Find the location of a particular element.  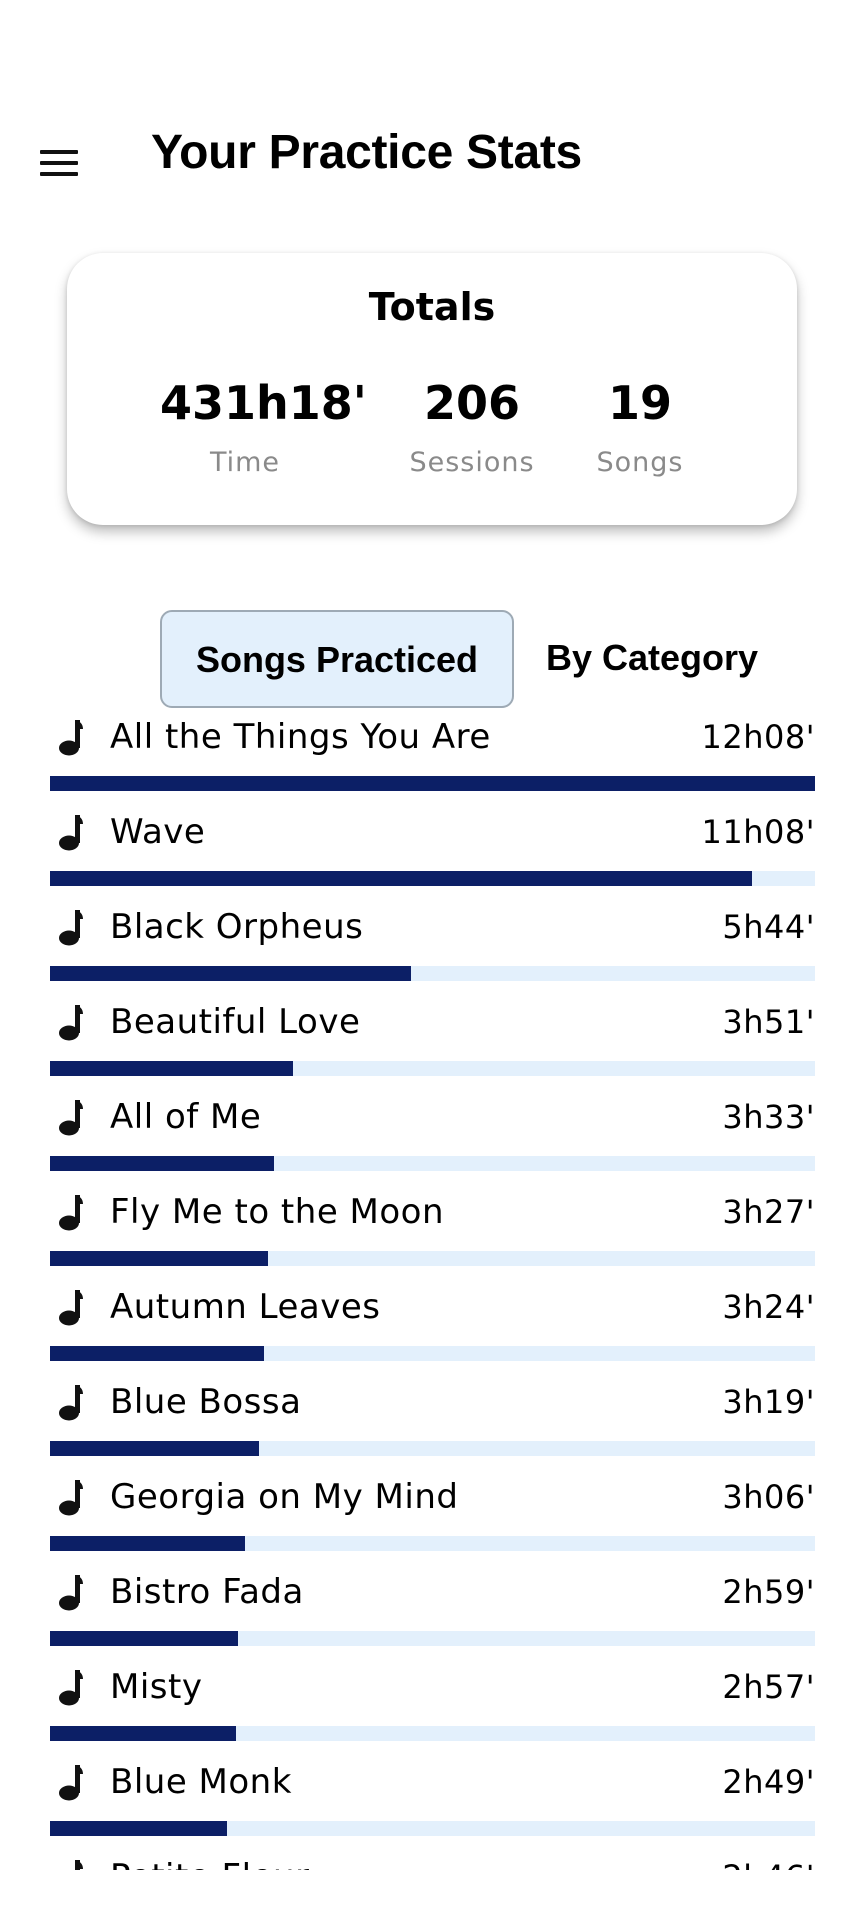

song-name: Beautiful Love is located at coordinates (235, 1022).